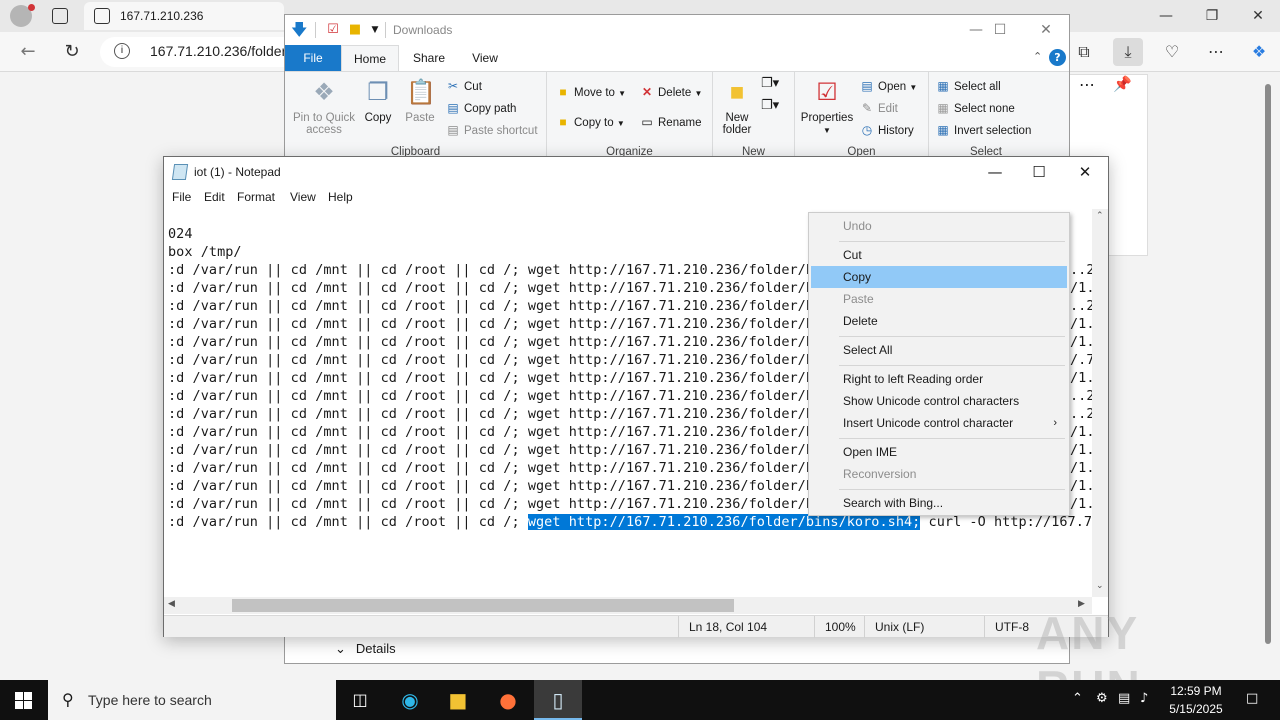  I want to click on menu-item-reconversion: Reconversion, so click(939, 474).